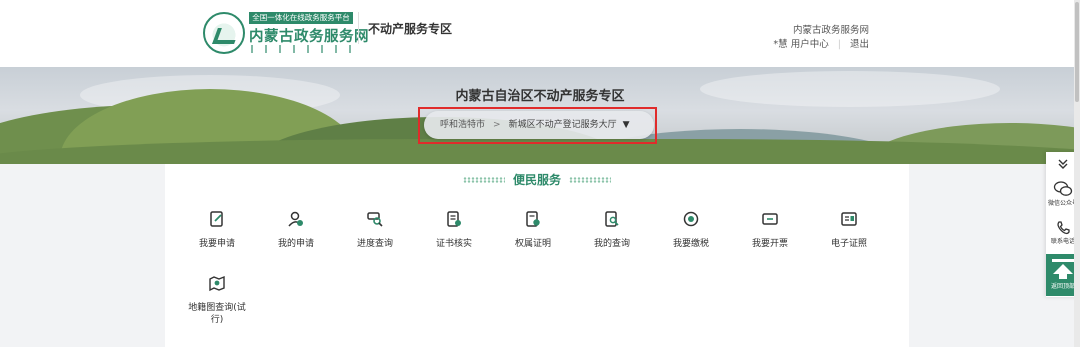  Describe the element at coordinates (309, 37) in the screenshot. I see `logo-title: 内蒙古政务服务网` at that location.